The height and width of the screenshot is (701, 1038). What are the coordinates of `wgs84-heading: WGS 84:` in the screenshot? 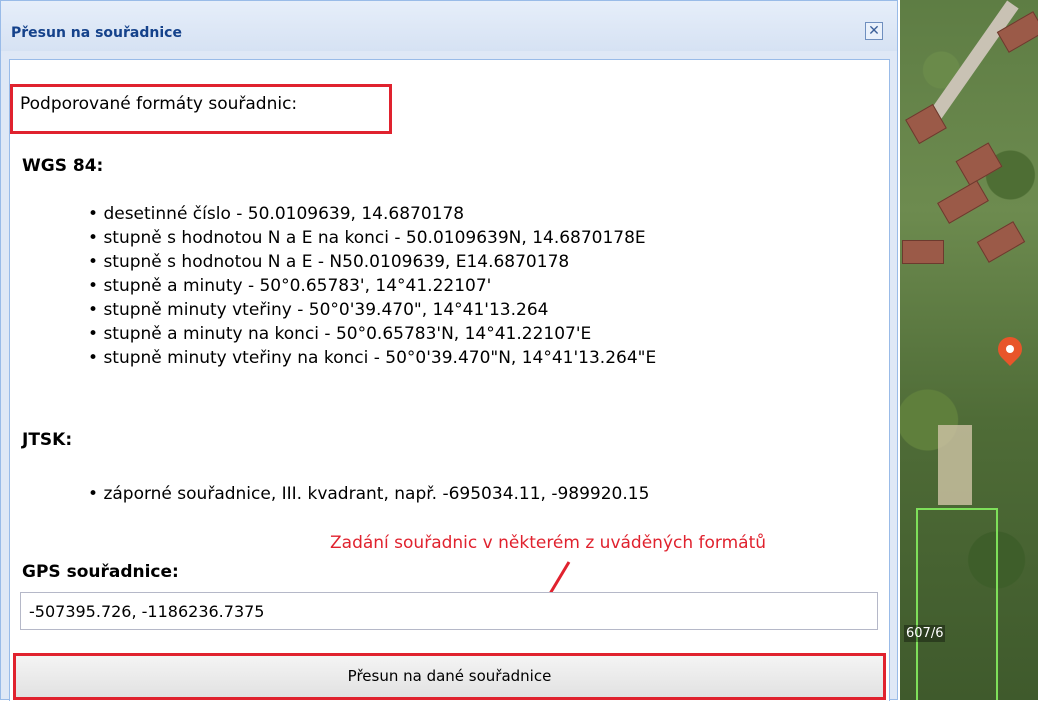 It's located at (63, 166).